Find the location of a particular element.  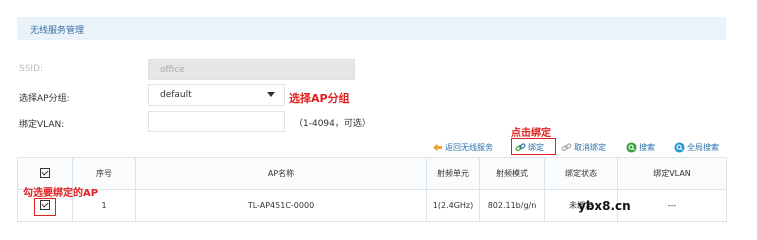

vlan-hint: （1-4094，可选） is located at coordinates (332, 124).